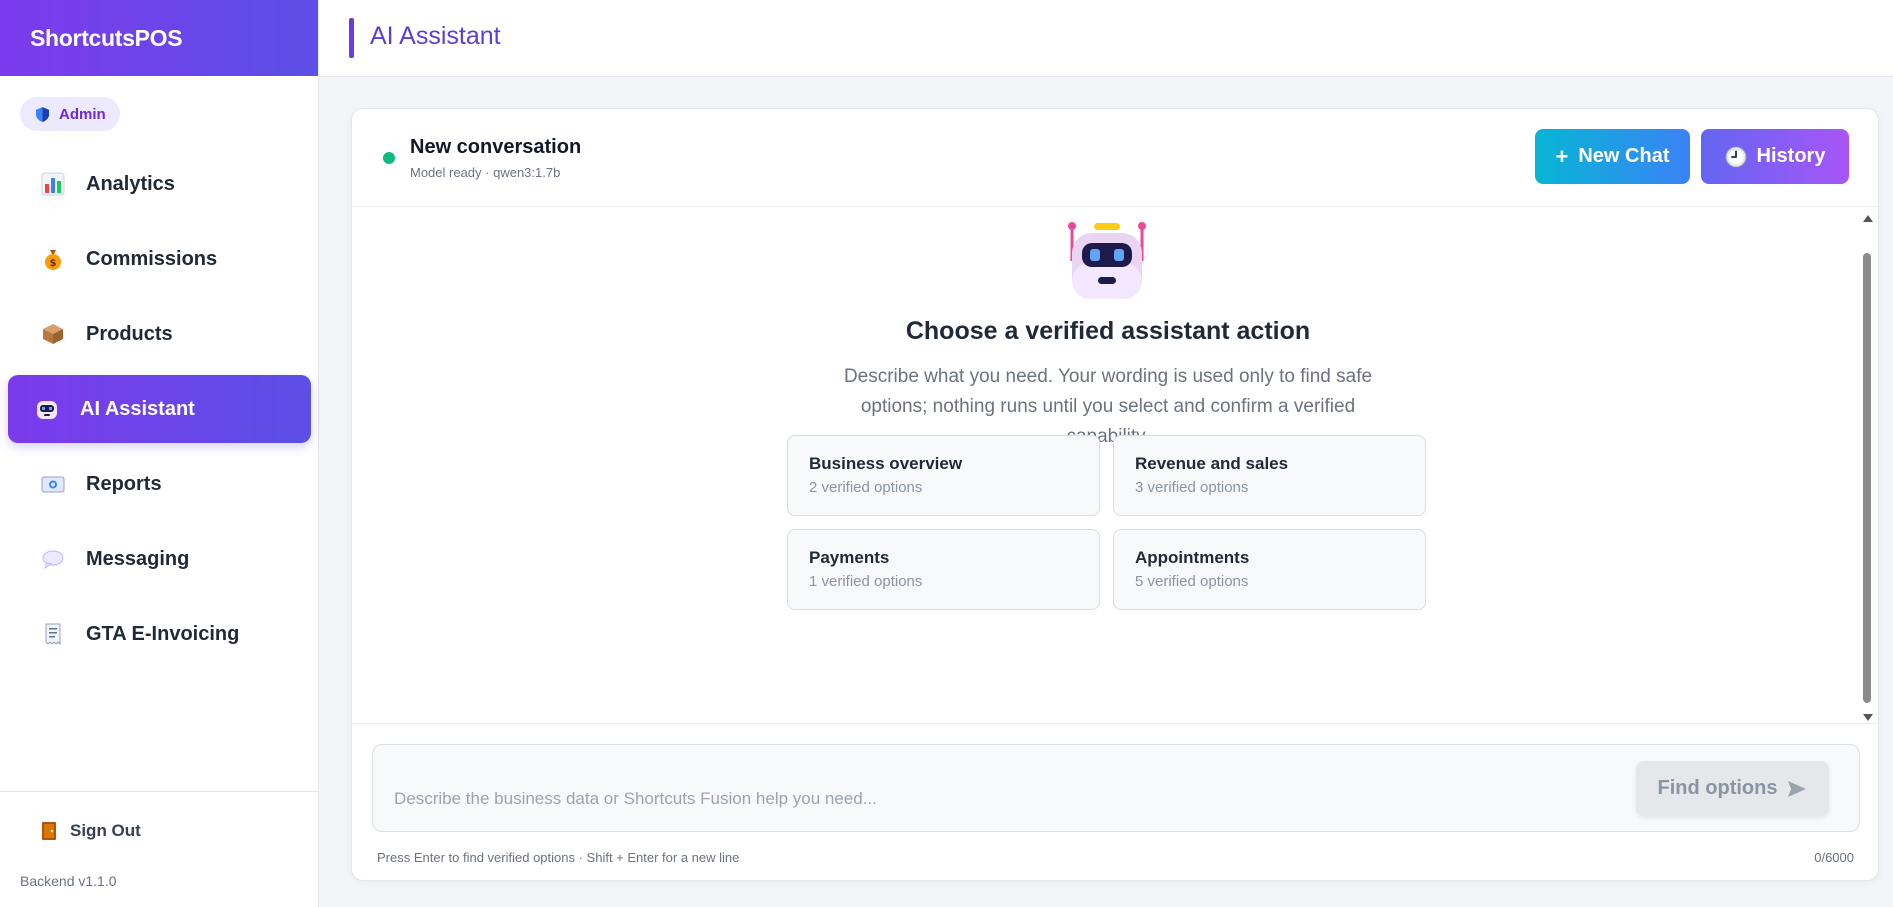 This screenshot has width=1893, height=907. Describe the element at coordinates (1192, 487) in the screenshot. I see `option-count: 3 verified options` at that location.